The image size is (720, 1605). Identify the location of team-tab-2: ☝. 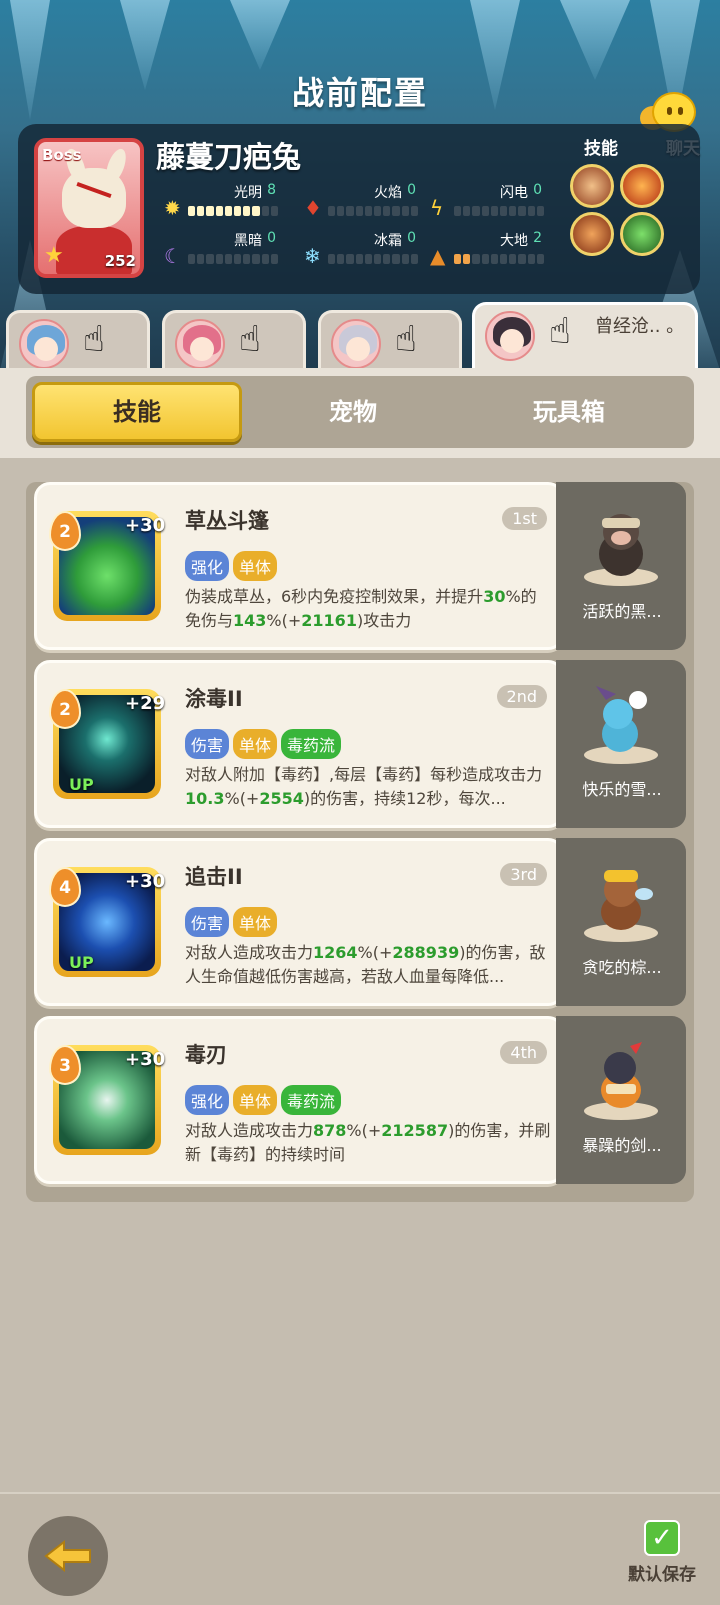
(234, 340).